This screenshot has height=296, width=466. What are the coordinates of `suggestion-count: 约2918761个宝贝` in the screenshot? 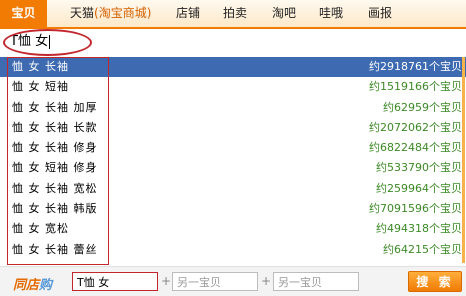 It's located at (415, 66).